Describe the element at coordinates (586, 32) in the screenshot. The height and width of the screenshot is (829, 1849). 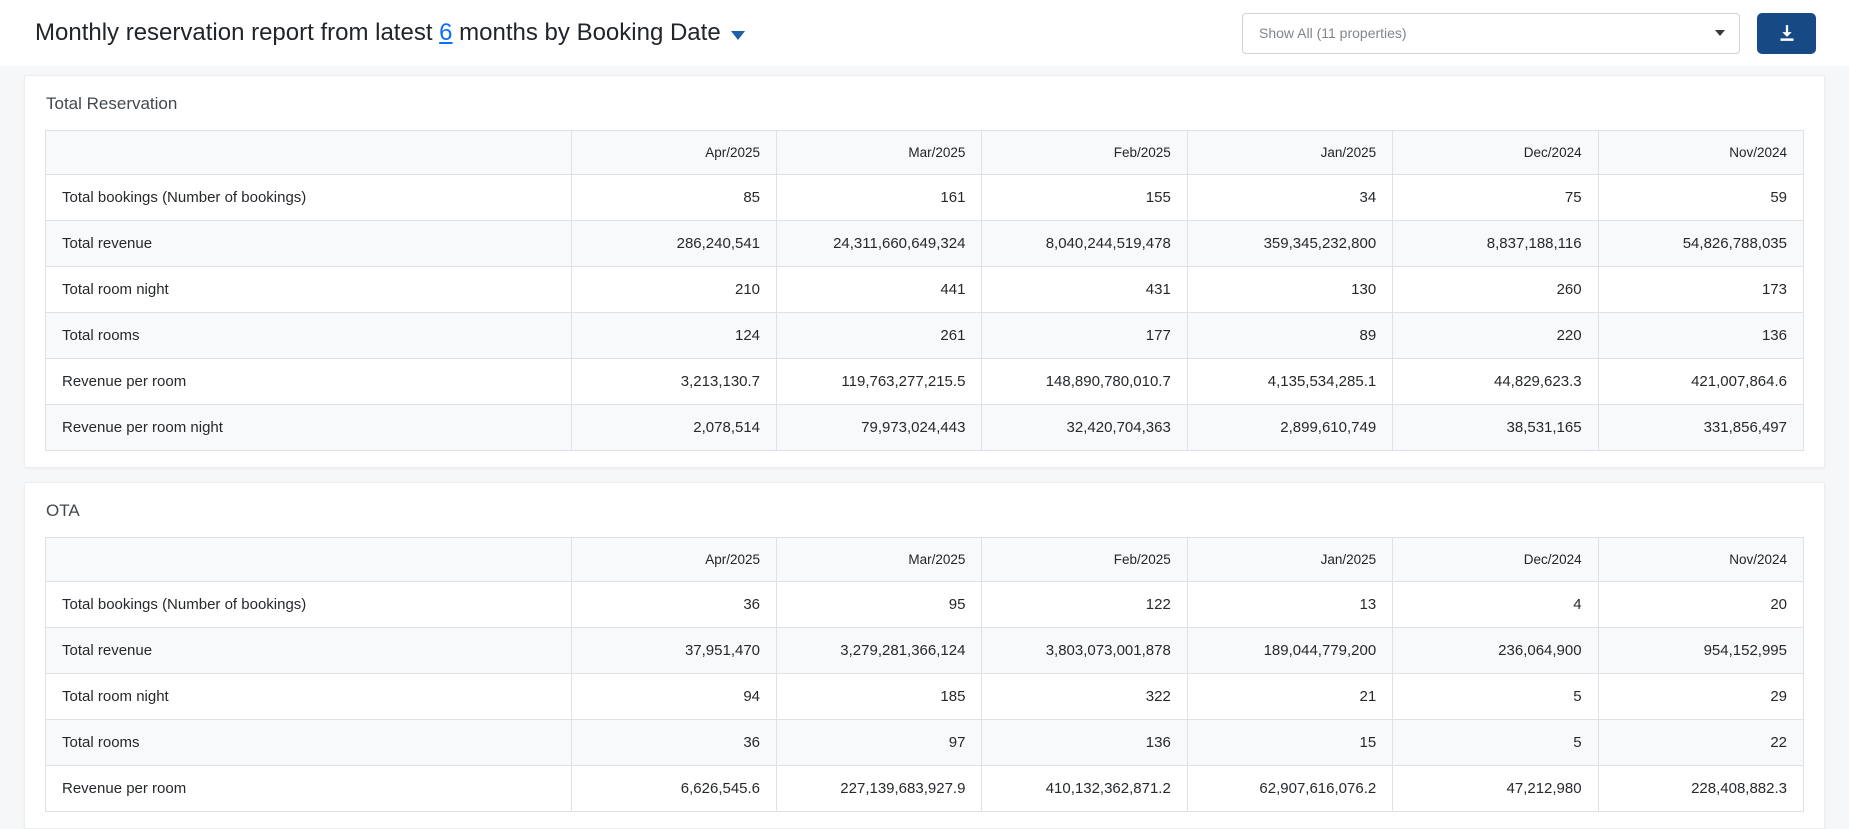
I see `page-title-suffix: months by Booking Date` at that location.